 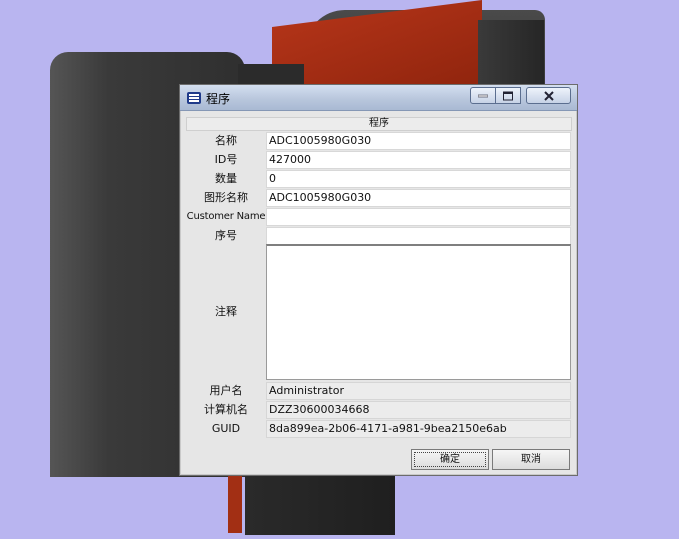 I want to click on field-label: 计算机名, so click(x=226, y=409).